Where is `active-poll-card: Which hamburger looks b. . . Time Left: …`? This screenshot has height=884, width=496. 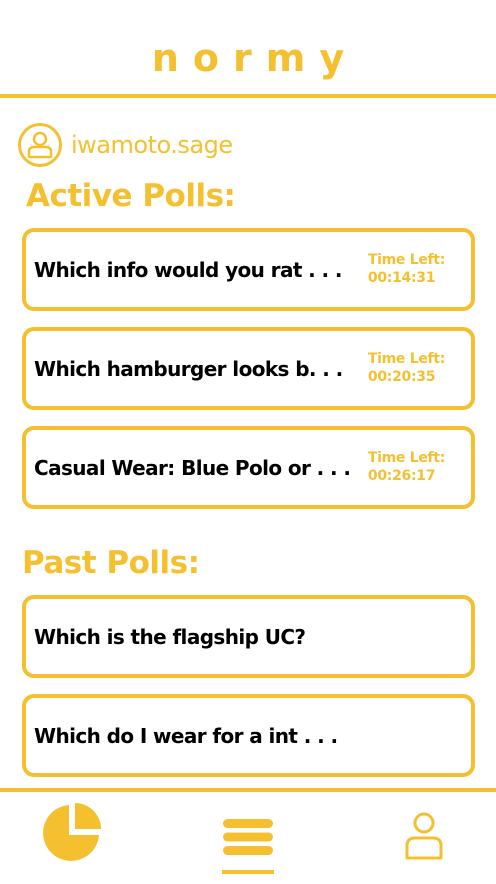 active-poll-card: Which hamburger looks b. . . Time Left: … is located at coordinates (248, 368).